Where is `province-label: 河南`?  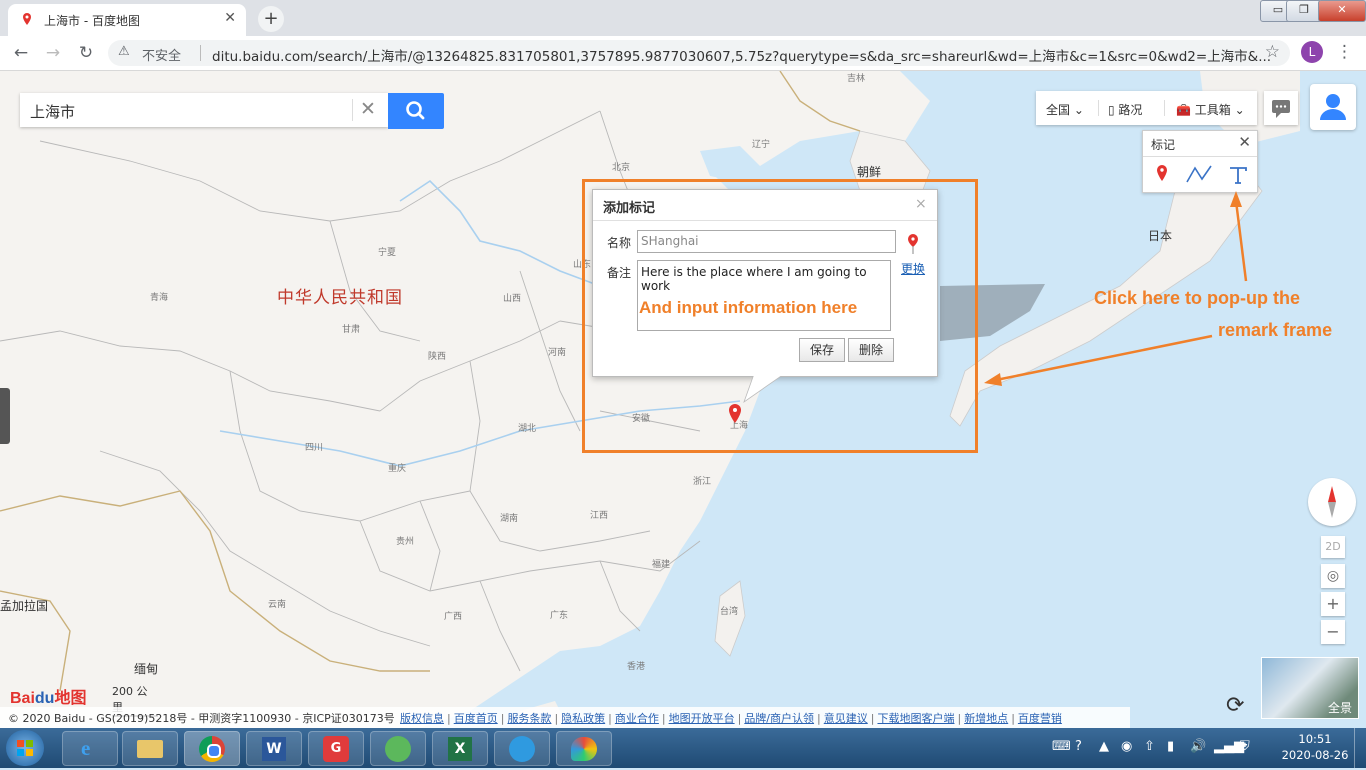 province-label: 河南 is located at coordinates (557, 353).